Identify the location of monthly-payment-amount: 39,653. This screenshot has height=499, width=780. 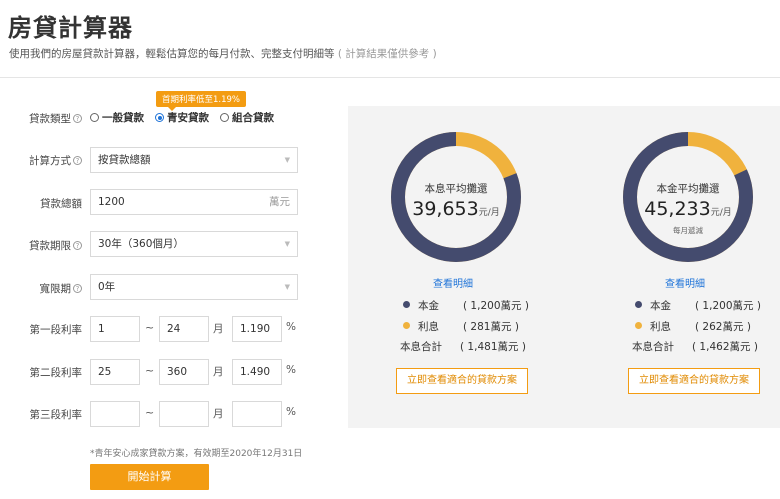
(445, 209).